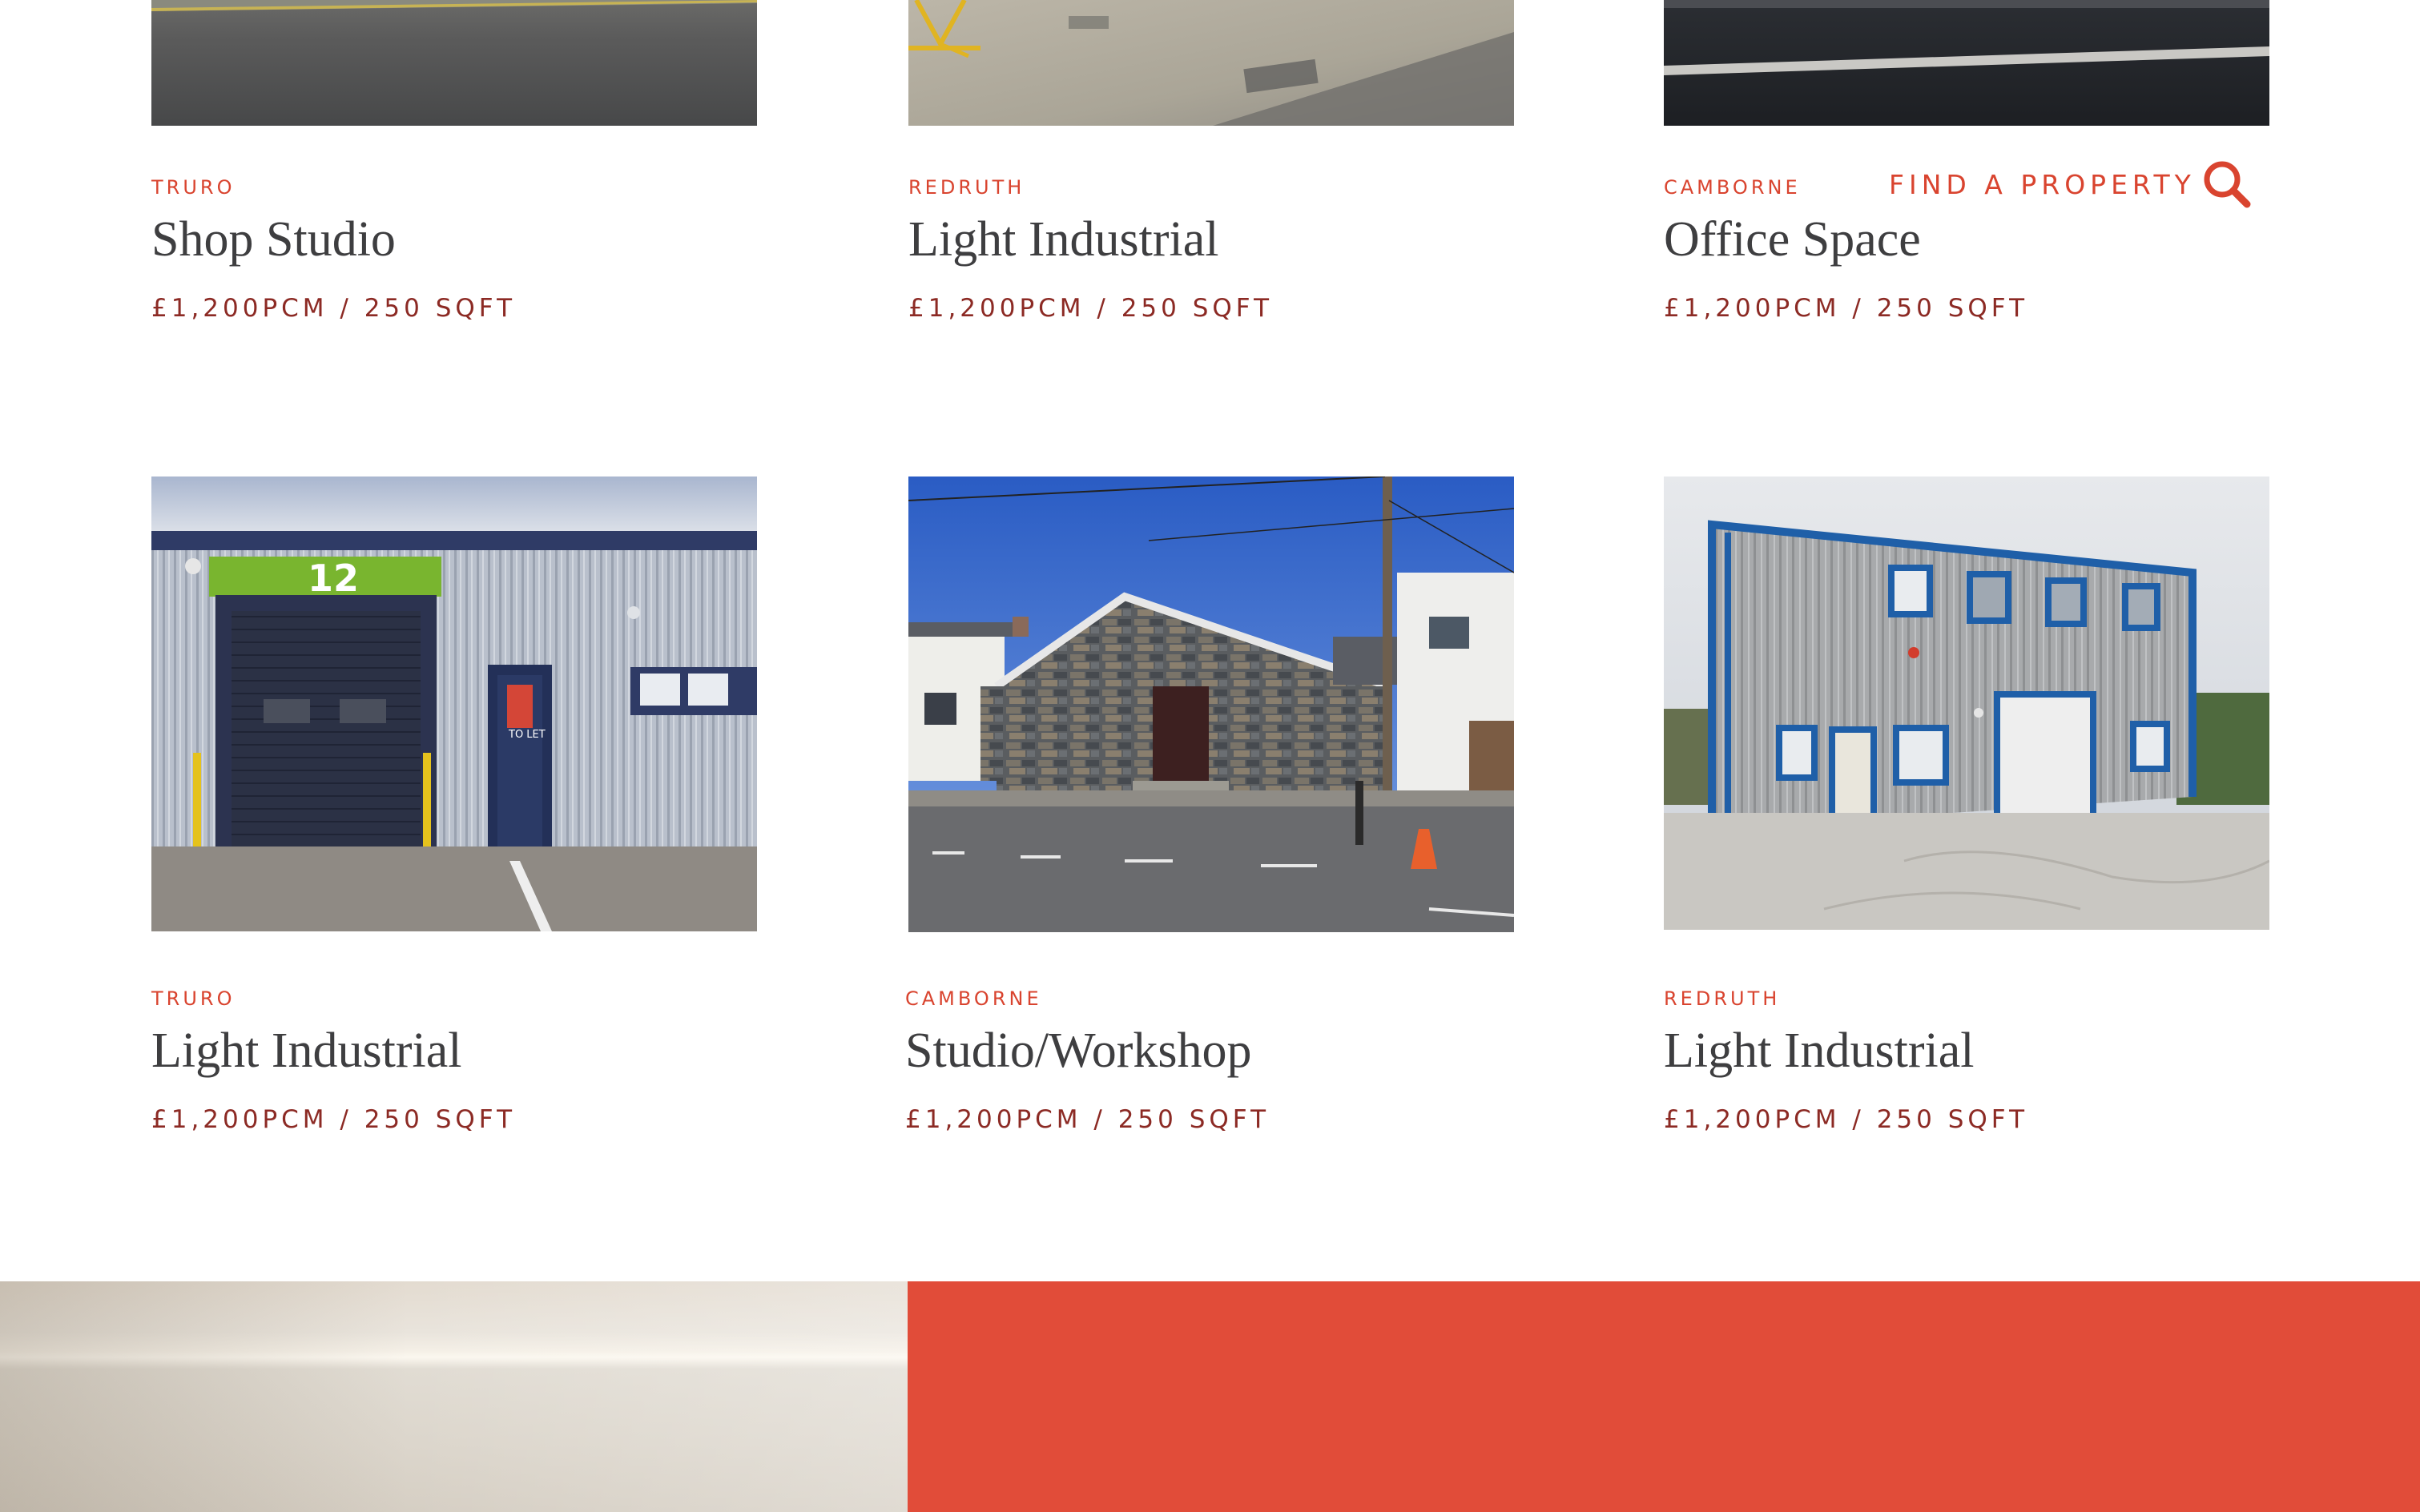  I want to click on find-property-link: FIND A PROPERTY, so click(2042, 184).